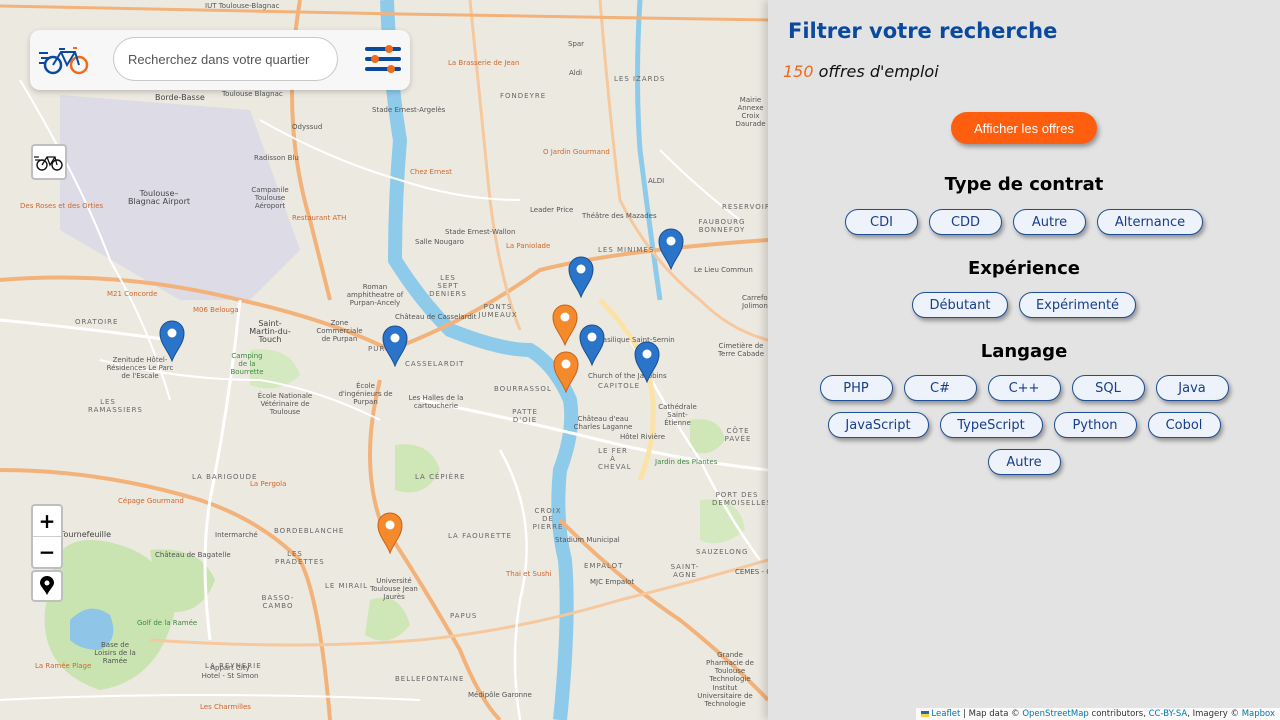 This screenshot has width=1280, height=720. Describe the element at coordinates (500, 695) in the screenshot. I see `map-label: Médipôle Garonne` at that location.